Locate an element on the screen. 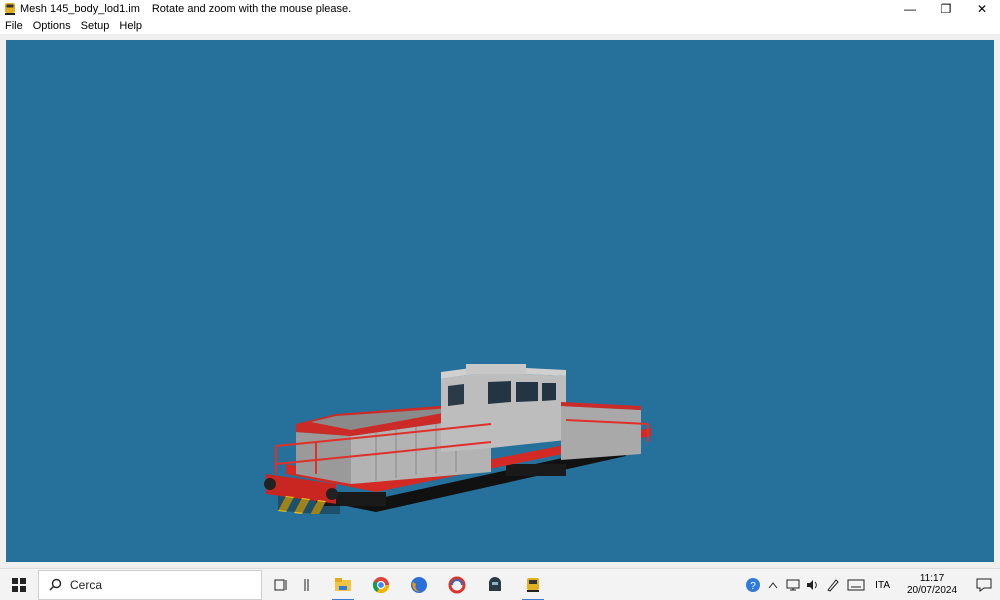  menu-help: Help is located at coordinates (130, 26).